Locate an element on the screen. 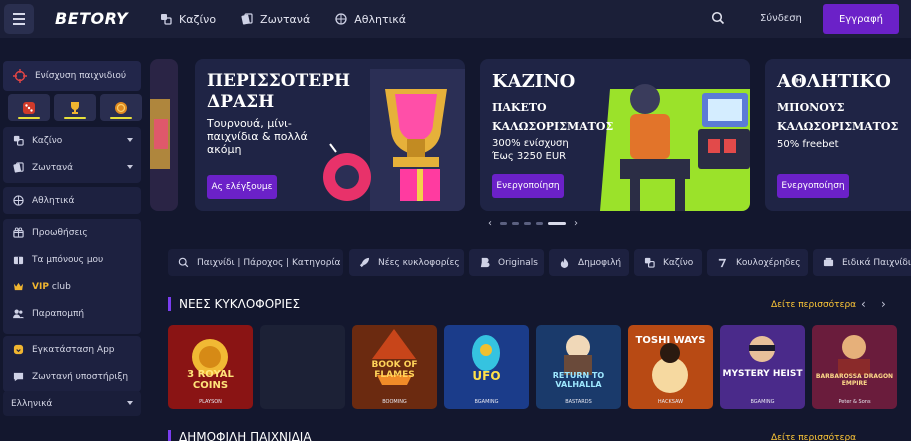 This screenshot has height=441, width=911. sidebar-item-live: Ζωντανά is located at coordinates (72, 167).